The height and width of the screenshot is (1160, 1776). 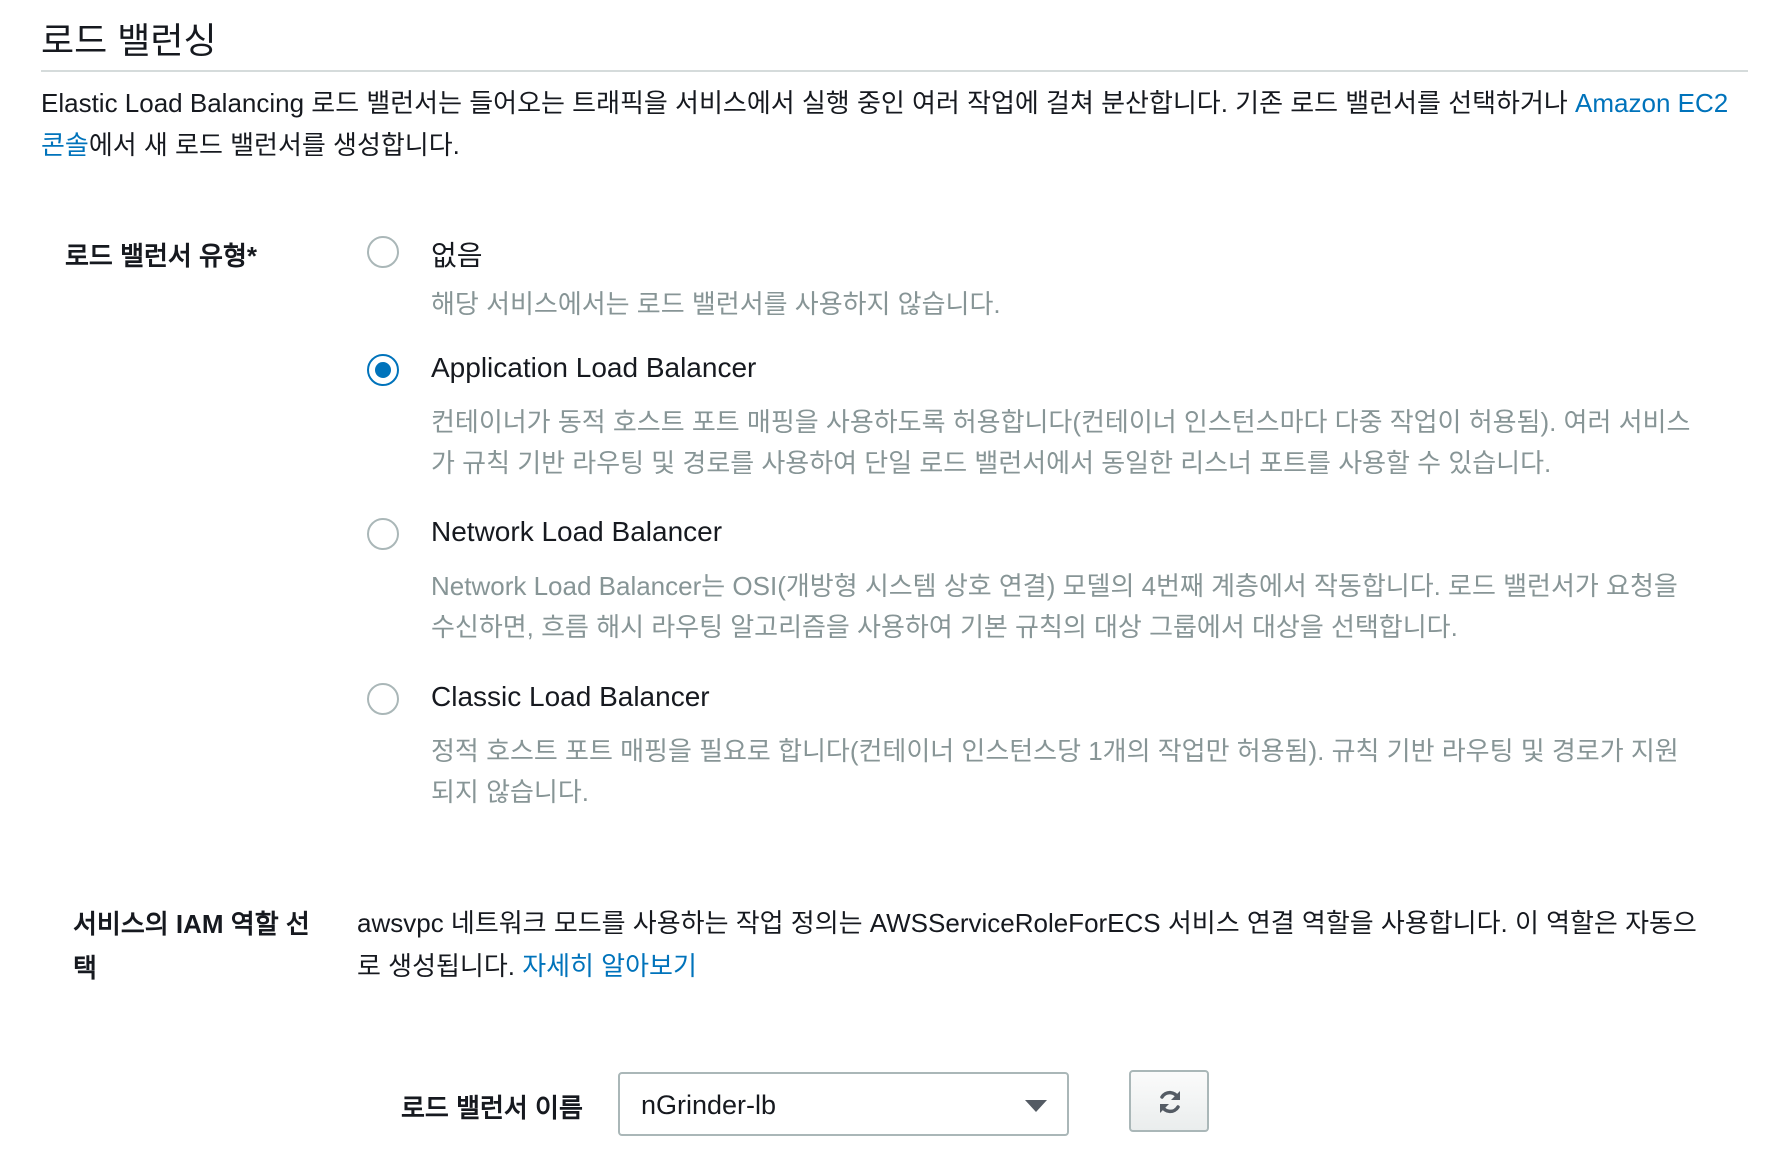 I want to click on radio-button-application-load-balancer, so click(x=383, y=370).